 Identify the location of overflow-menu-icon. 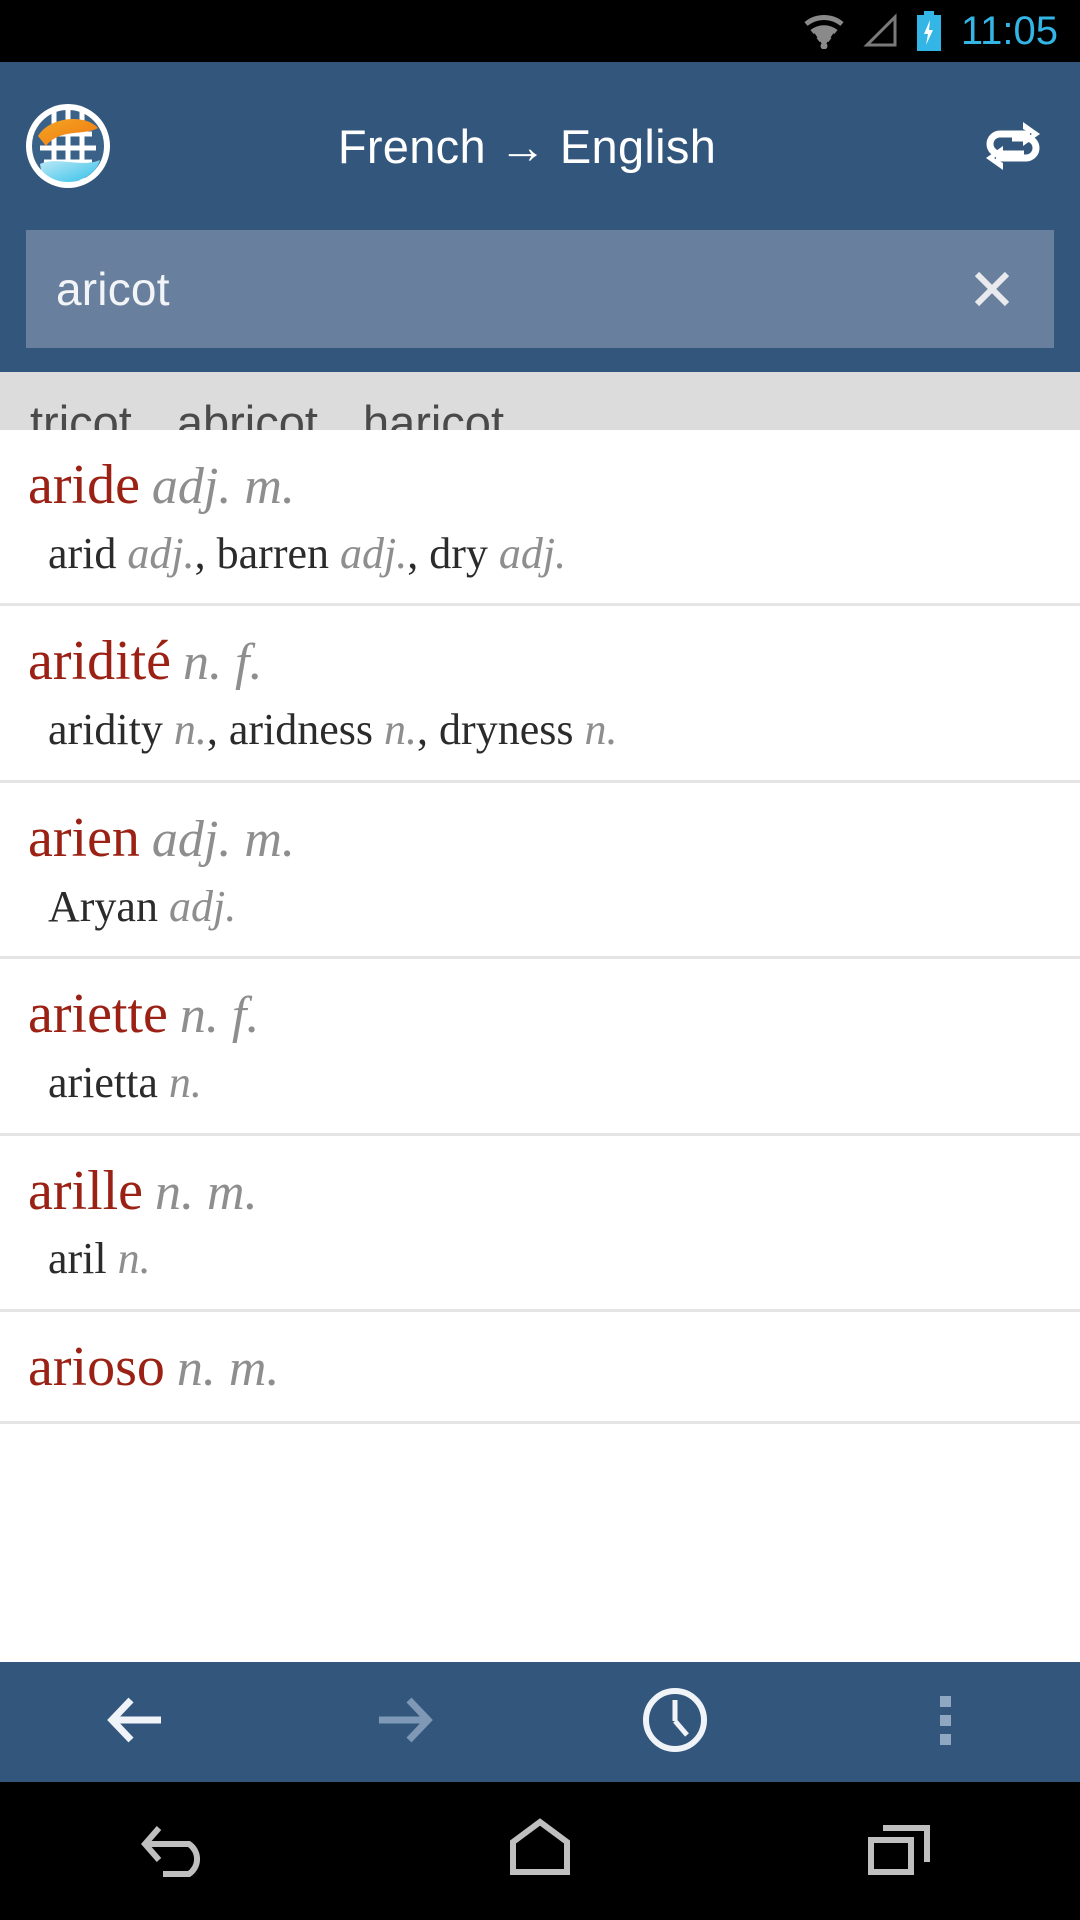
(945, 1722).